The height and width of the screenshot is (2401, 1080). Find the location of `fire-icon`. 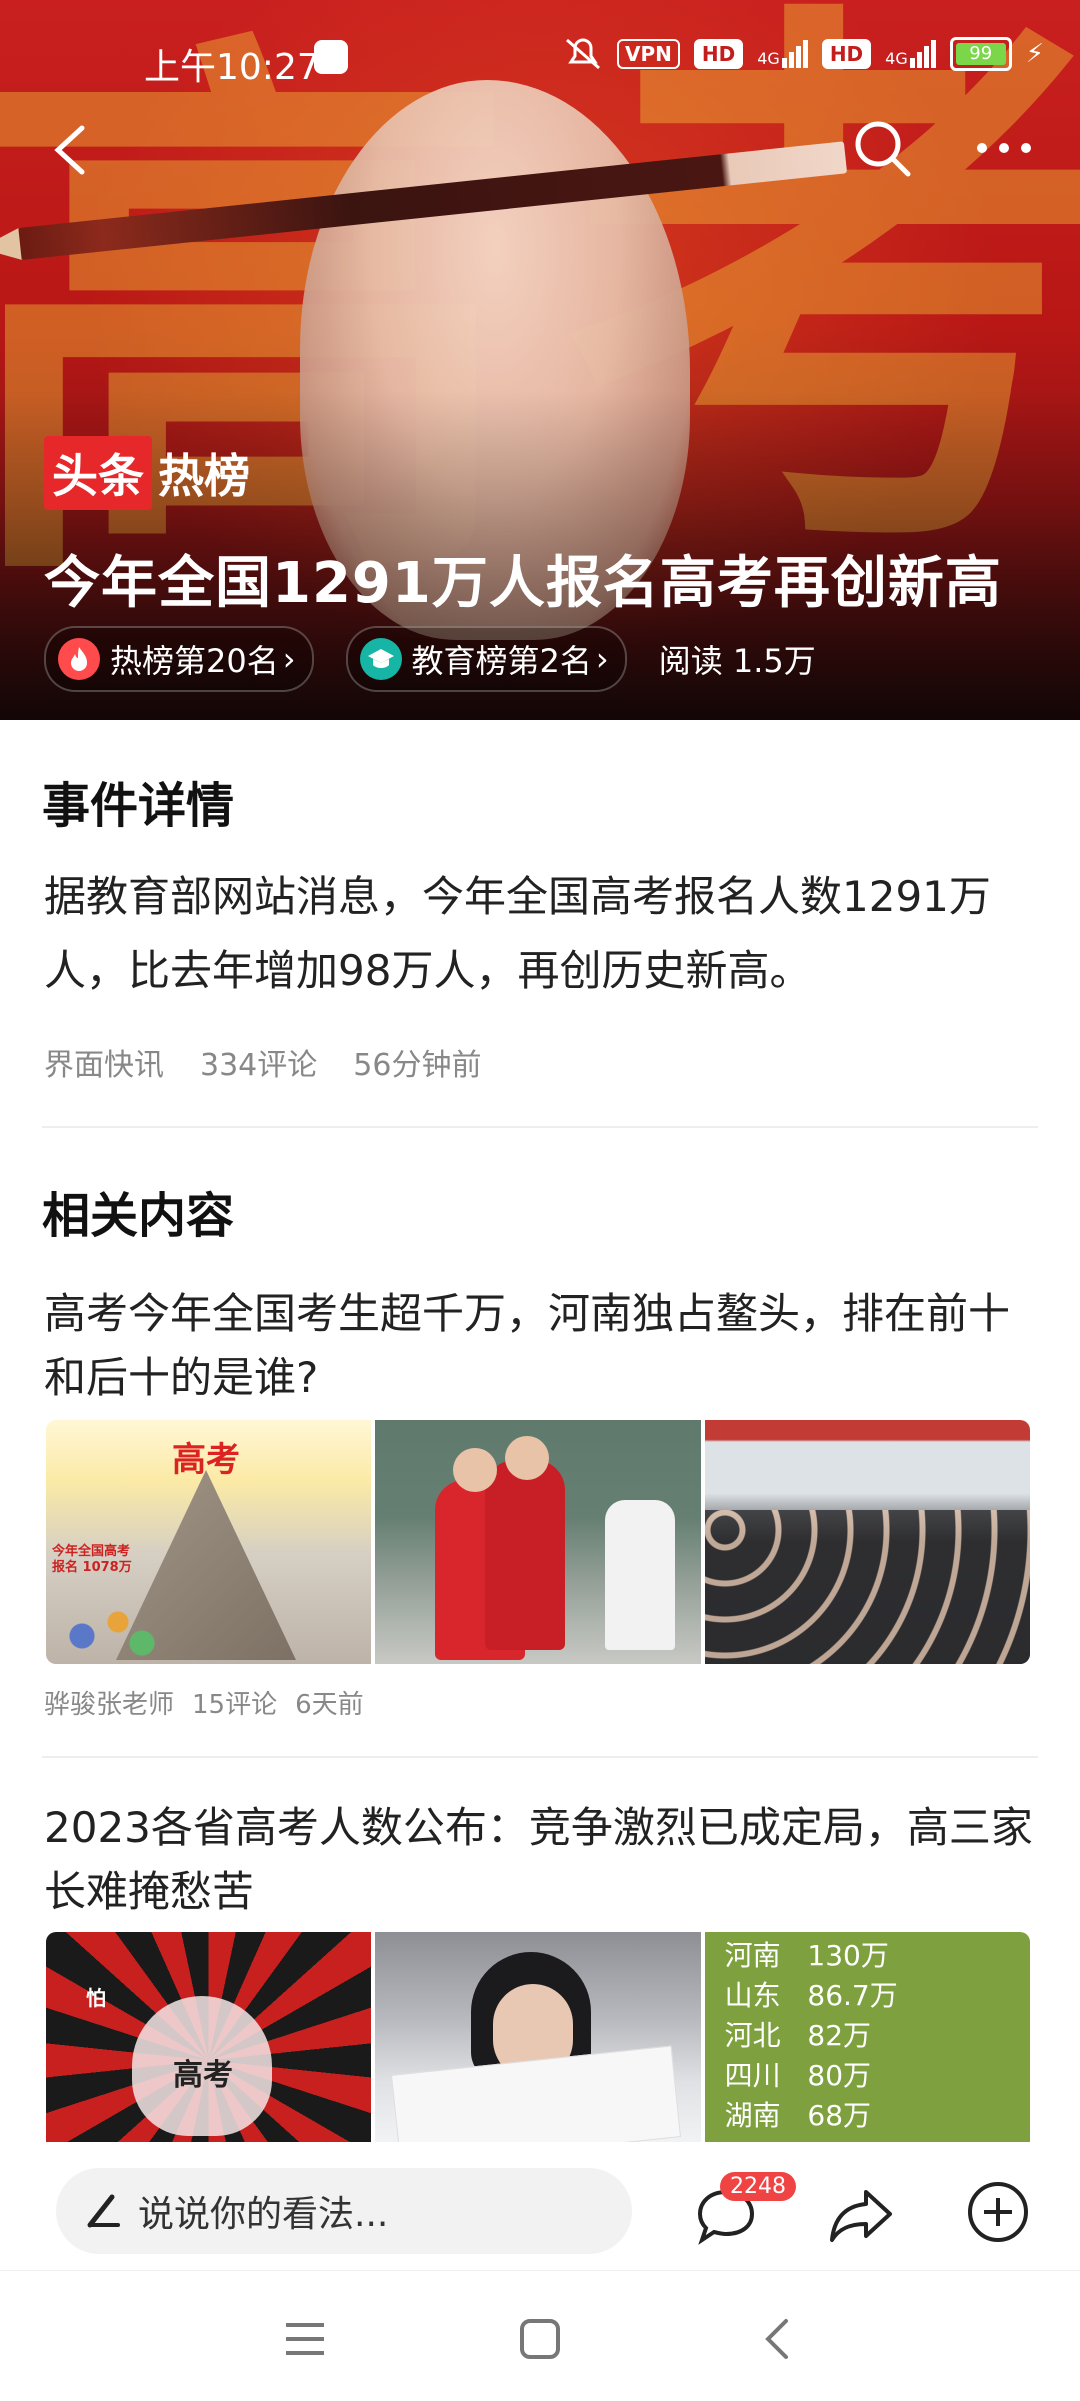

fire-icon is located at coordinates (79, 659).